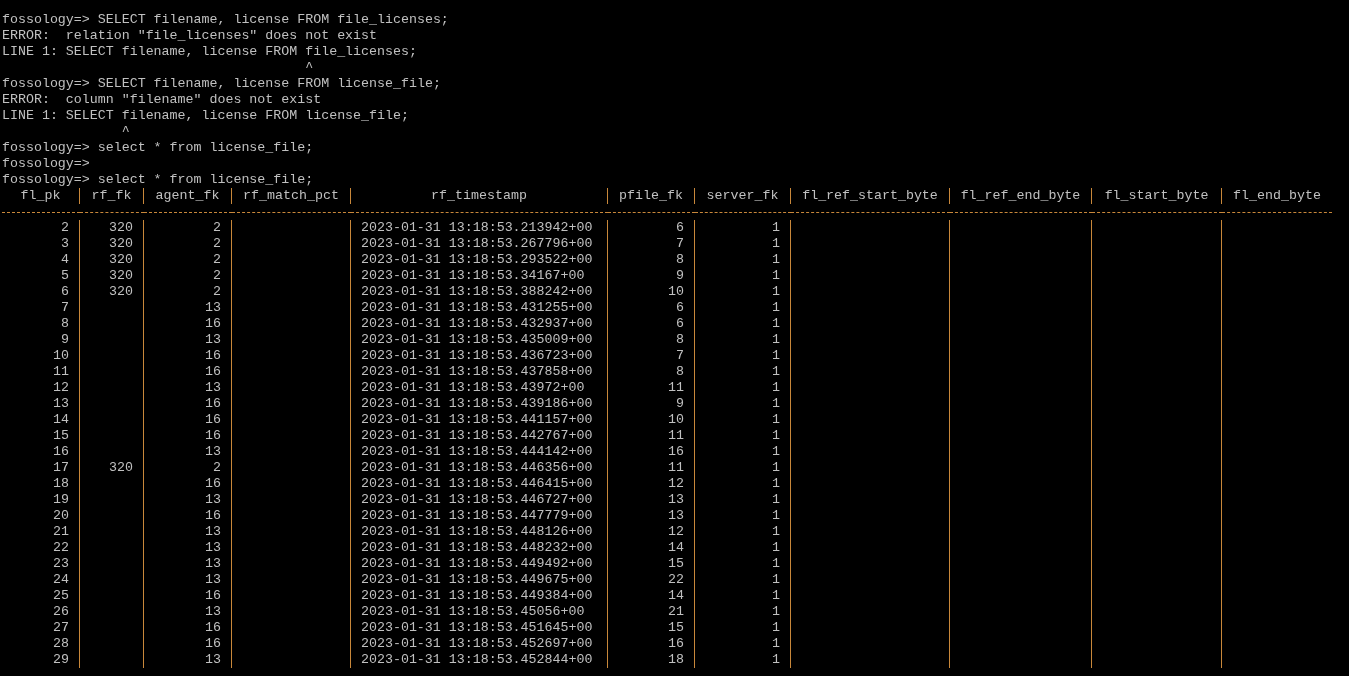 This screenshot has height=676, width=1349. I want to click on terminal-line: fossology=> SELECT filename, license FROM file_licenses;, so click(225, 19).